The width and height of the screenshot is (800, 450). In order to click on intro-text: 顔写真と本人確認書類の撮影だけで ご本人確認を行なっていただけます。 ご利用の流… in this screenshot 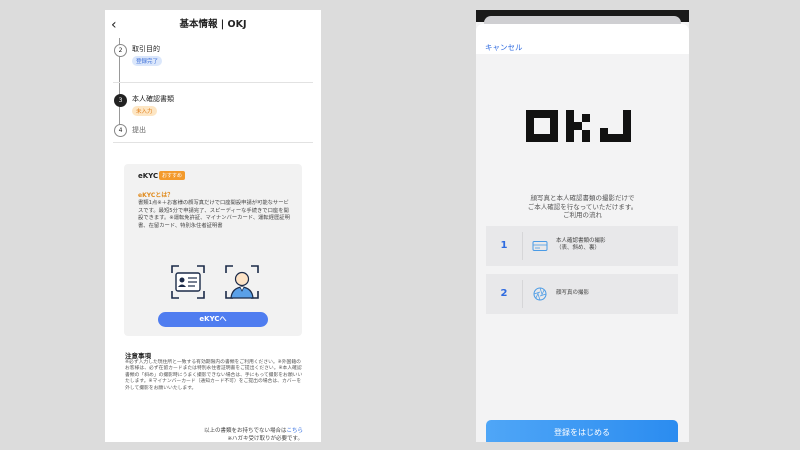, I will do `click(582, 207)`.